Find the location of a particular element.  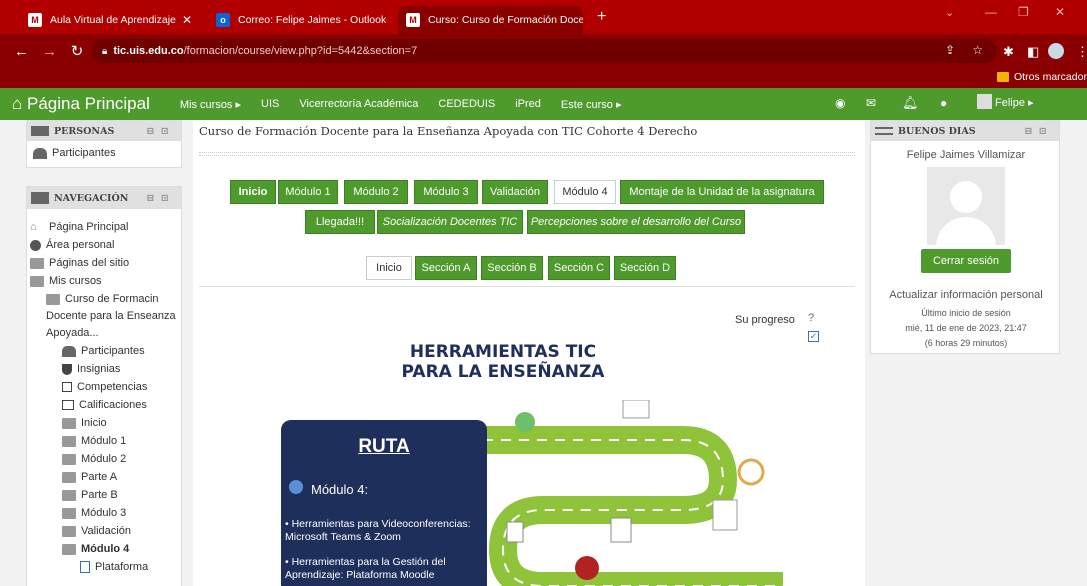

nav-course-item: Módulo 3 is located at coordinates (94, 513).